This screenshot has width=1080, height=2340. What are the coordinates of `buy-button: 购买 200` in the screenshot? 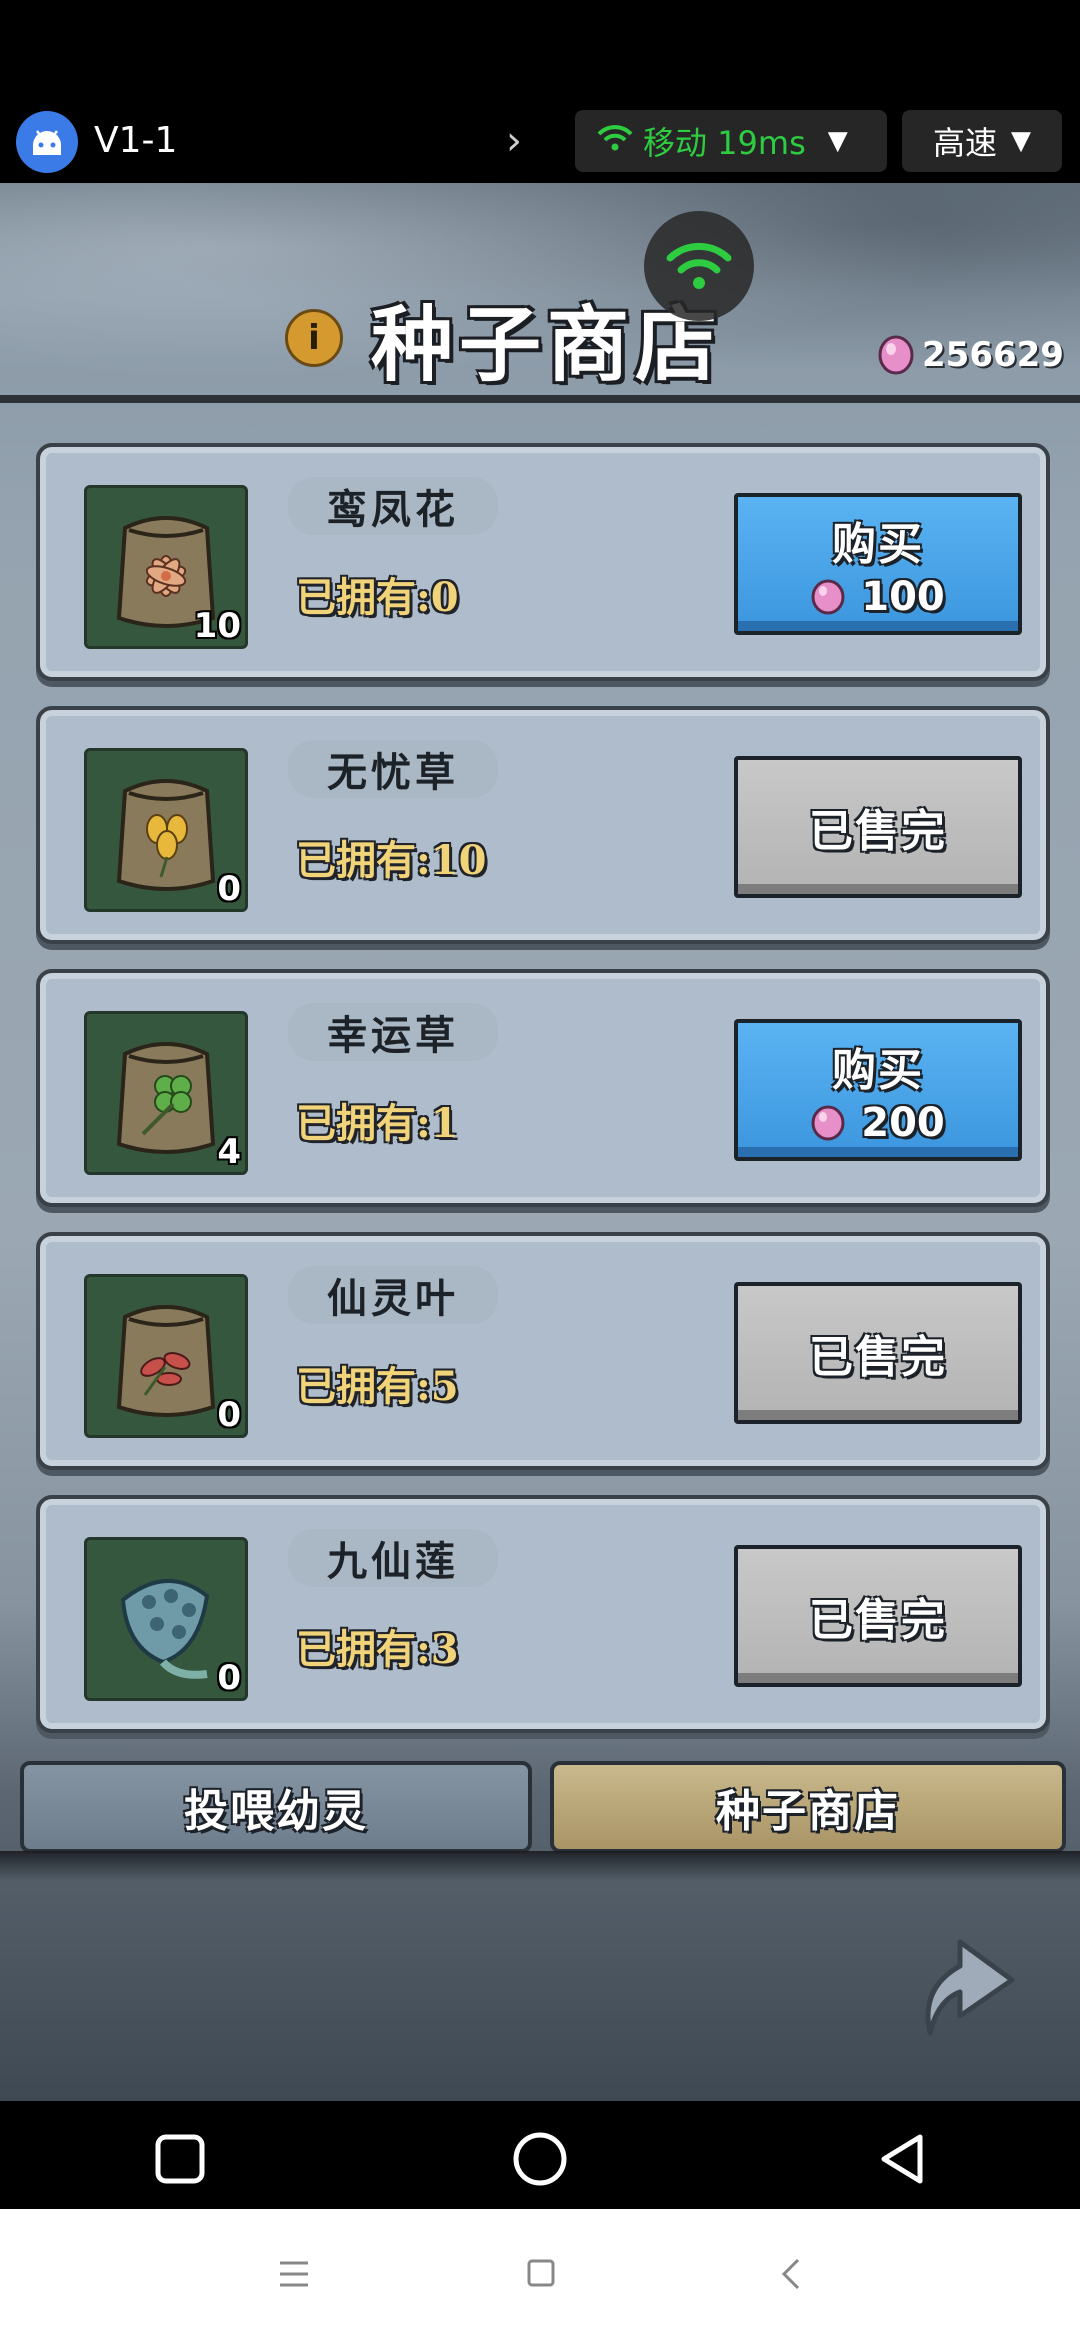 It's located at (878, 1090).